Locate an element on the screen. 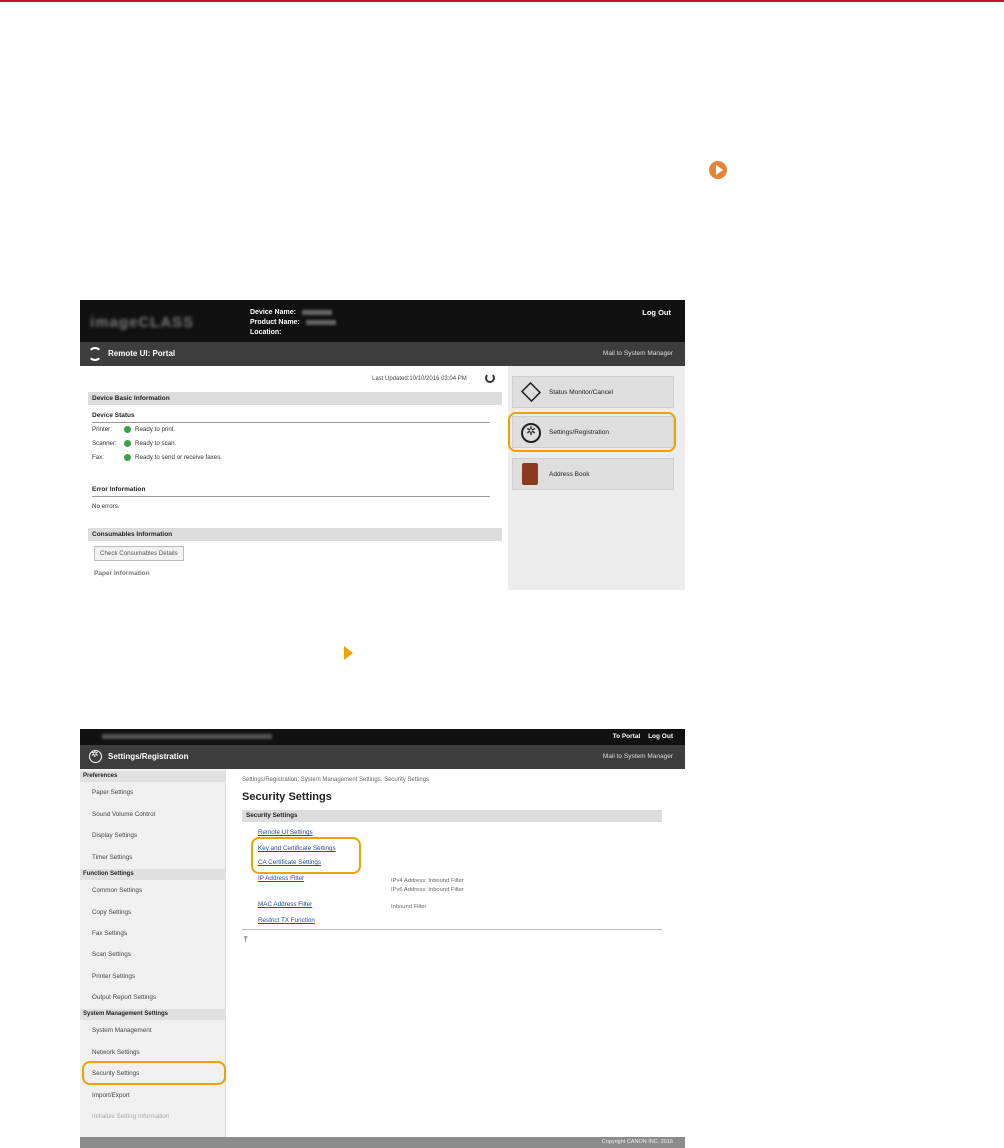 The width and height of the screenshot is (1004, 1148). sidebar-item: Timer Settings is located at coordinates (112, 857).